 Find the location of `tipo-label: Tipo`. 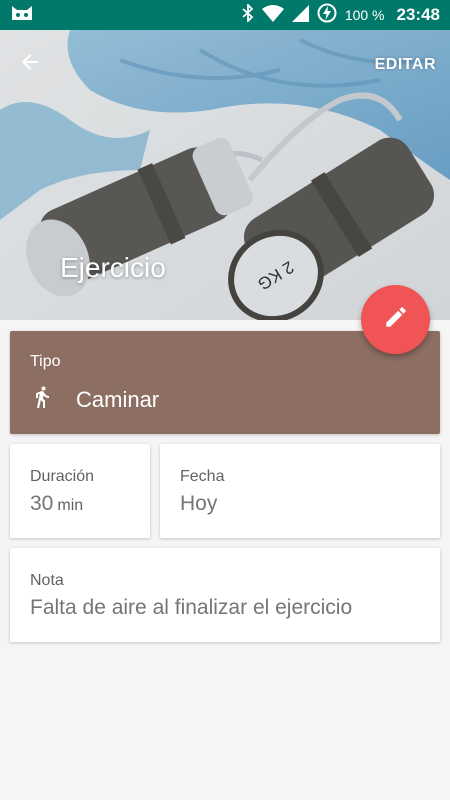

tipo-label: Tipo is located at coordinates (45, 361).